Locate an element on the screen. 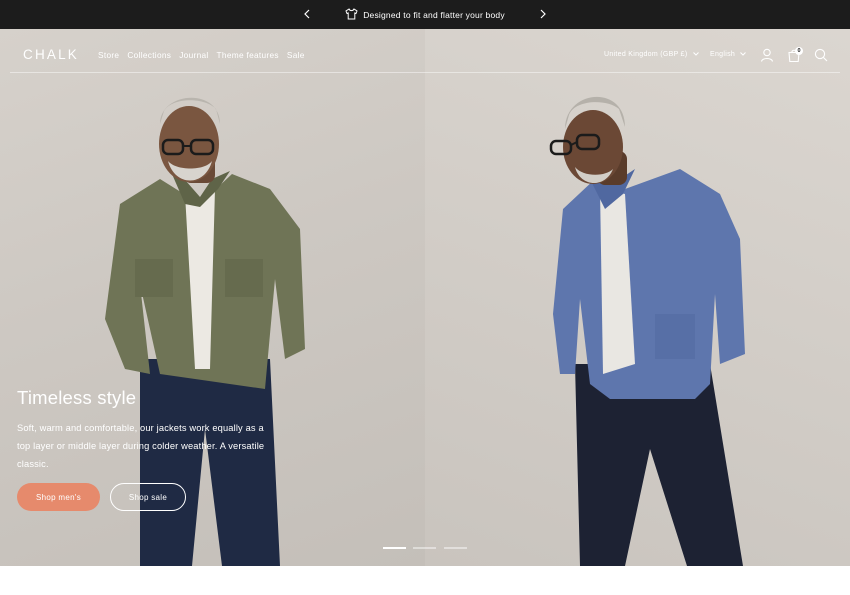  announcement-bar: Designed to fit and flatter your body is located at coordinates (425, 14).